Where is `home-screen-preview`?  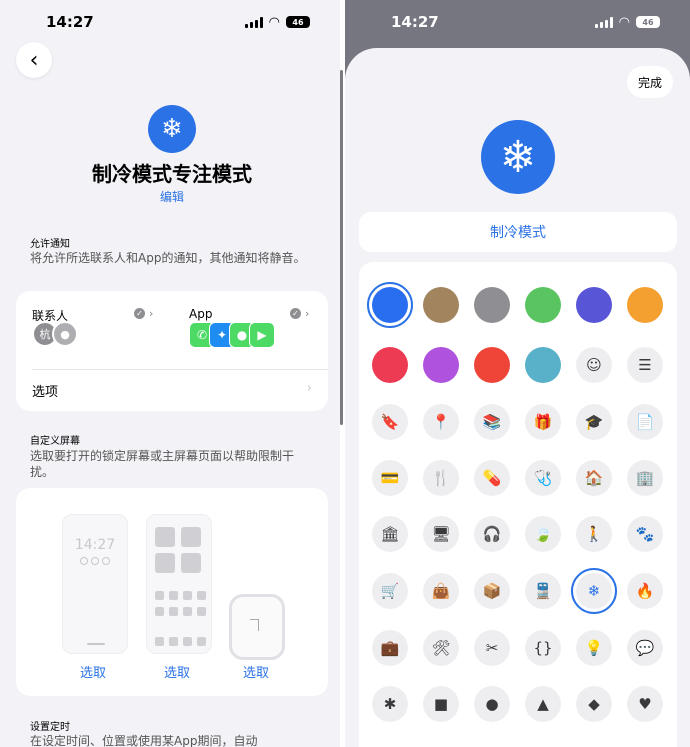
home-screen-preview is located at coordinates (179, 584).